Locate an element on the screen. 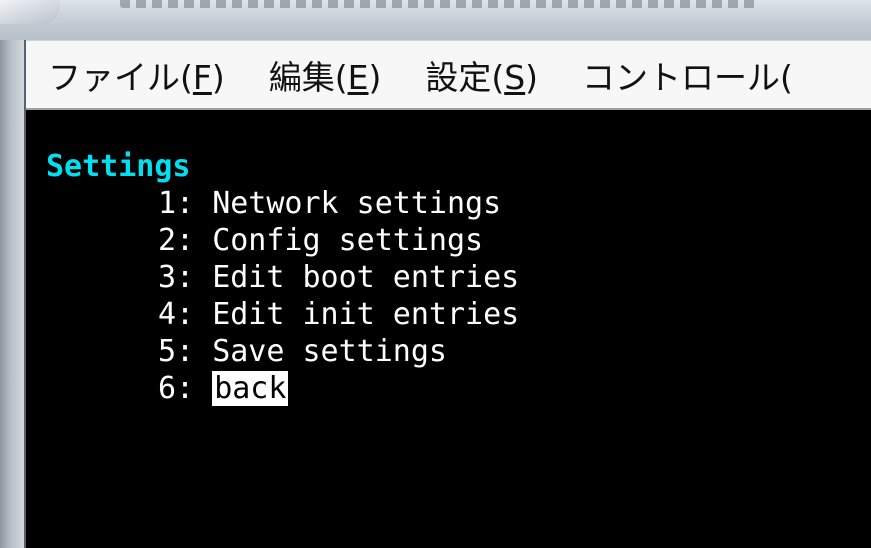  option-number: 5: is located at coordinates (176, 351).